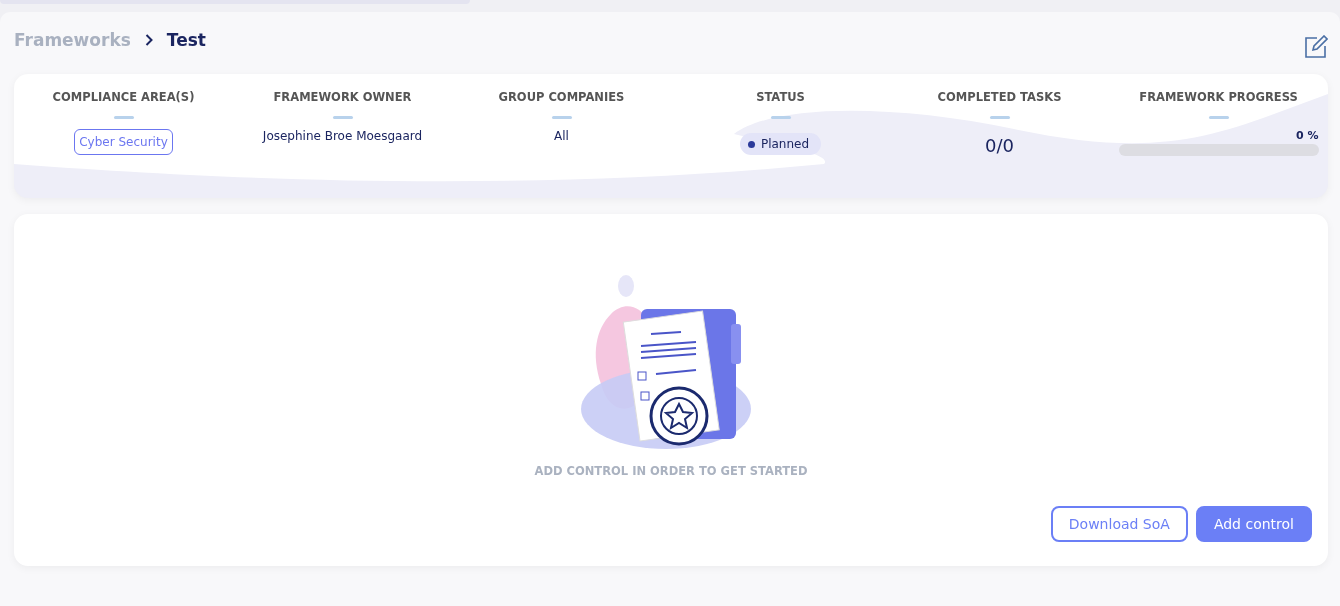 The width and height of the screenshot is (1340, 606). I want to click on summary-value: All, so click(561, 136).